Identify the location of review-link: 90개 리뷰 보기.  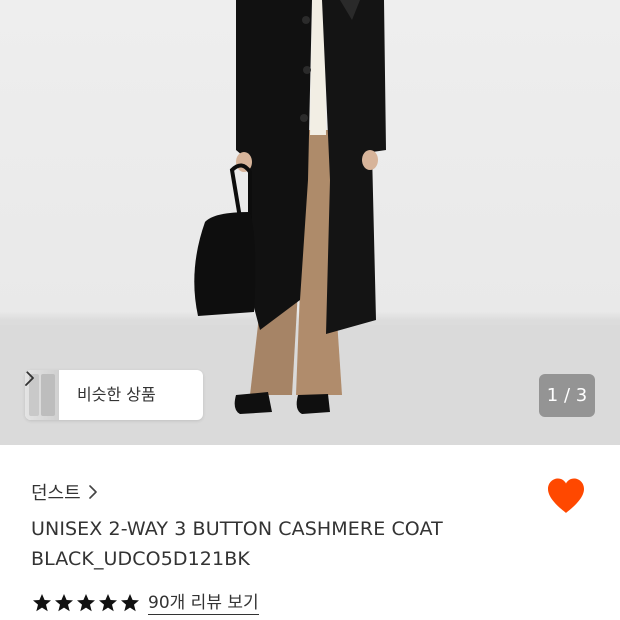
(203, 603).